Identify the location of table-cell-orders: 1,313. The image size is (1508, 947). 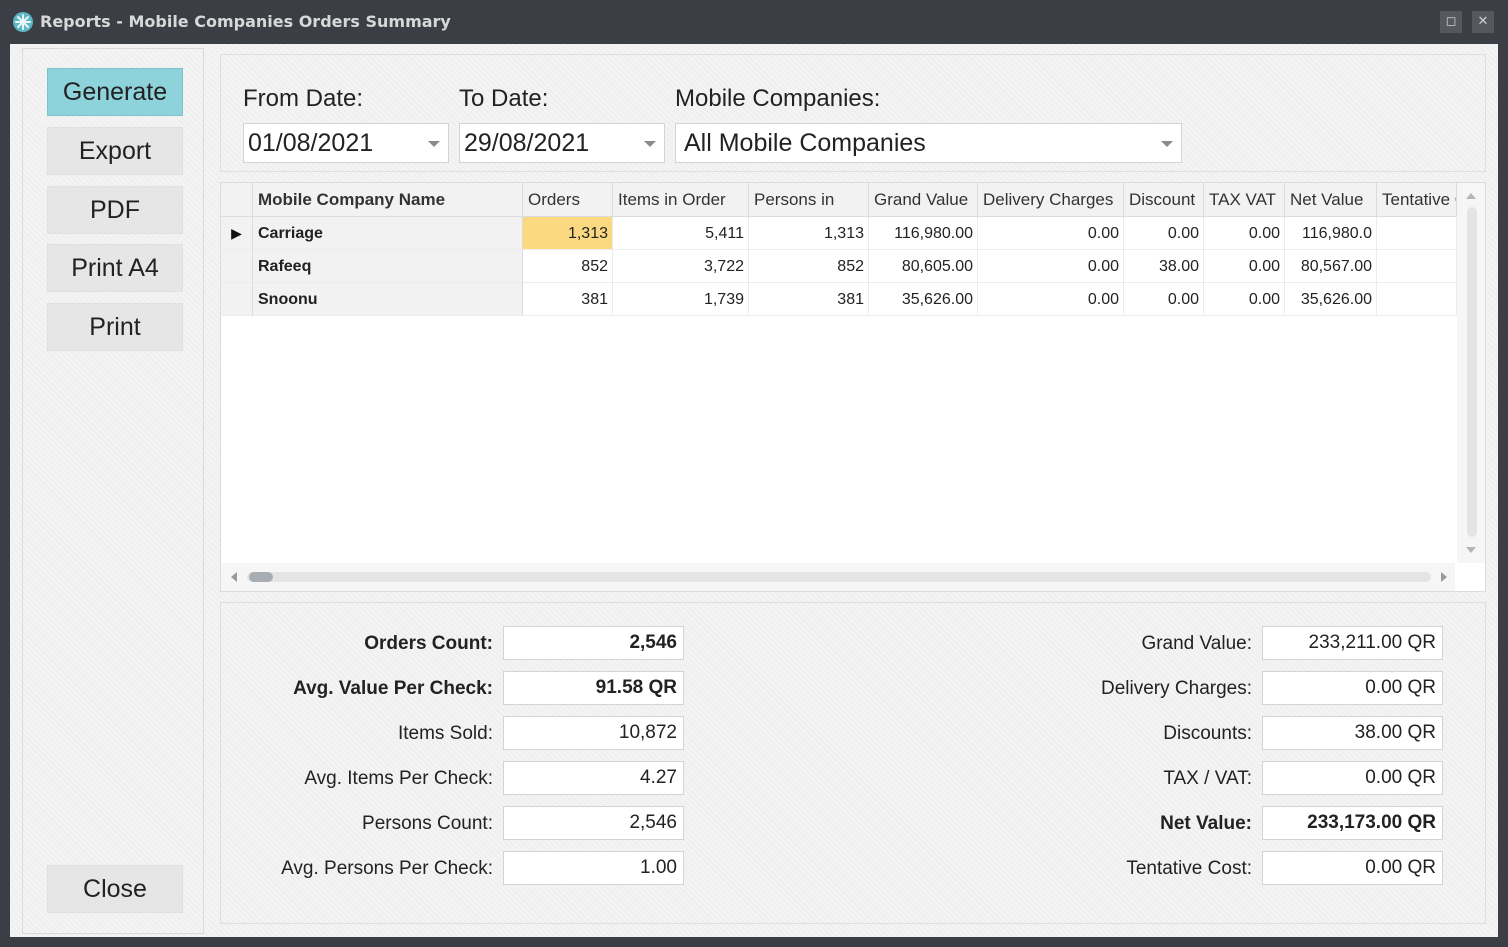
(568, 233).